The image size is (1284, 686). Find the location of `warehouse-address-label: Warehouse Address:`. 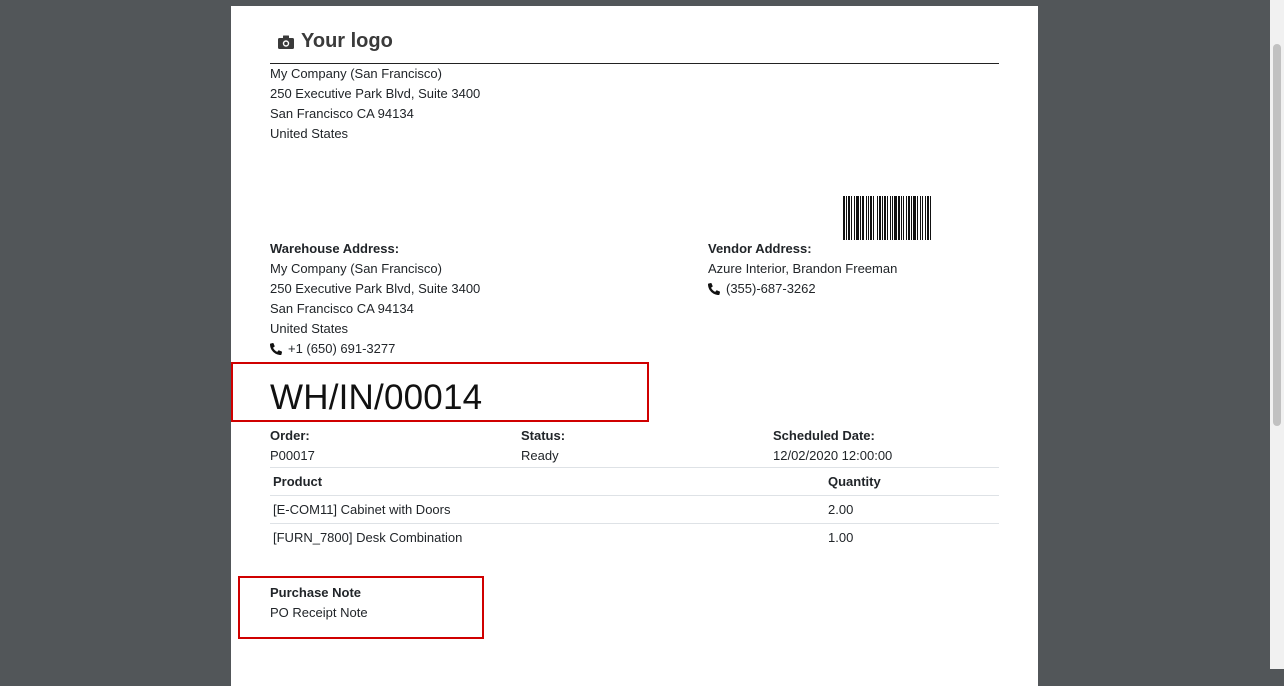

warehouse-address-label: Warehouse Address: is located at coordinates (335, 248).